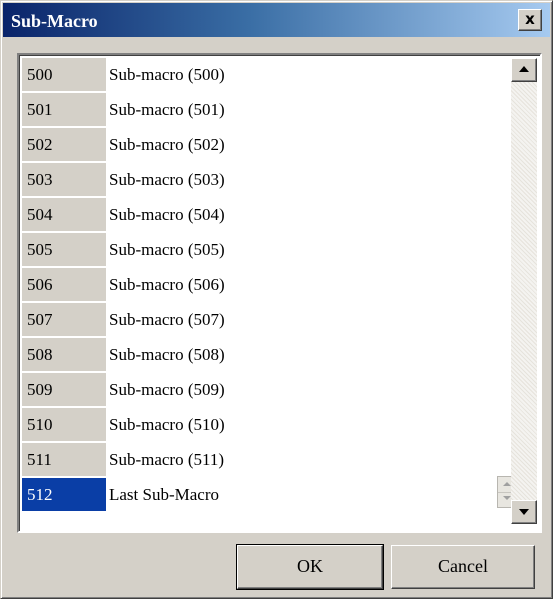 This screenshot has height=599, width=553. What do you see at coordinates (64, 110) in the screenshot?
I see `list-item-id: 501` at bounding box center [64, 110].